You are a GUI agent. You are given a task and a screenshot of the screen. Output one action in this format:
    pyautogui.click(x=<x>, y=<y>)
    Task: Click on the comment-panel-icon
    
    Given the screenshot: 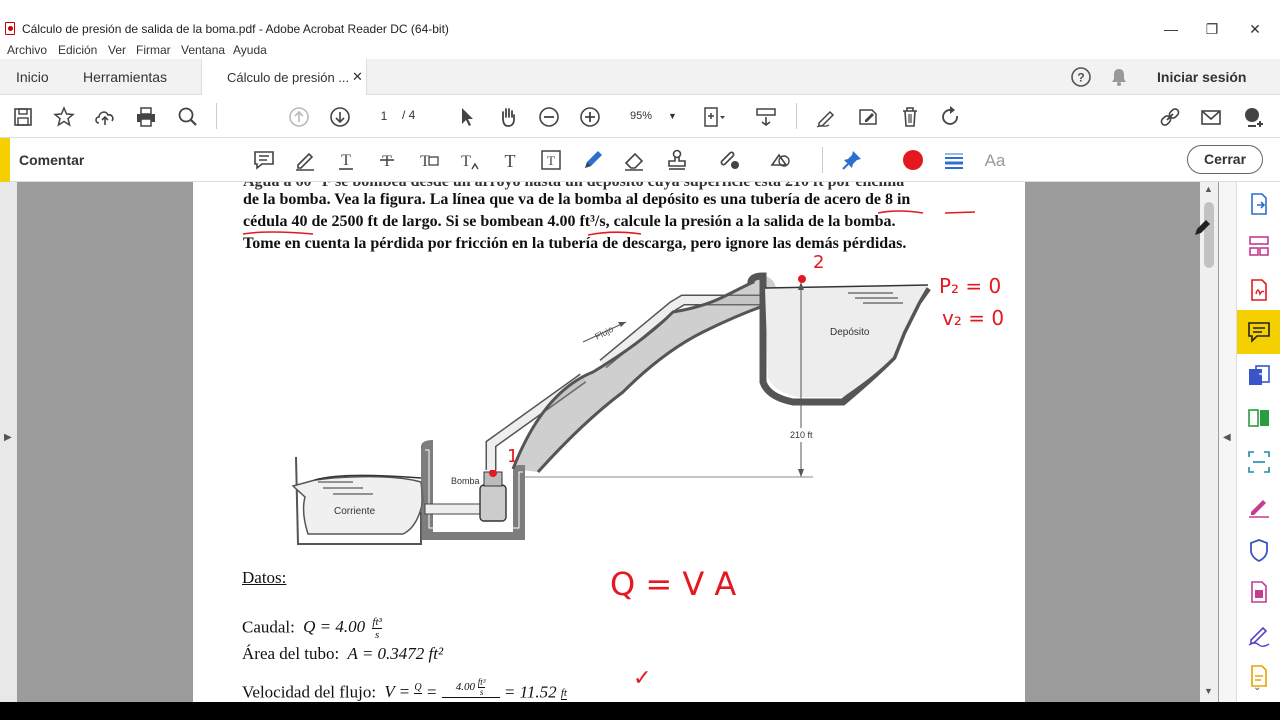 What is the action you would take?
    pyautogui.click(x=1258, y=332)
    